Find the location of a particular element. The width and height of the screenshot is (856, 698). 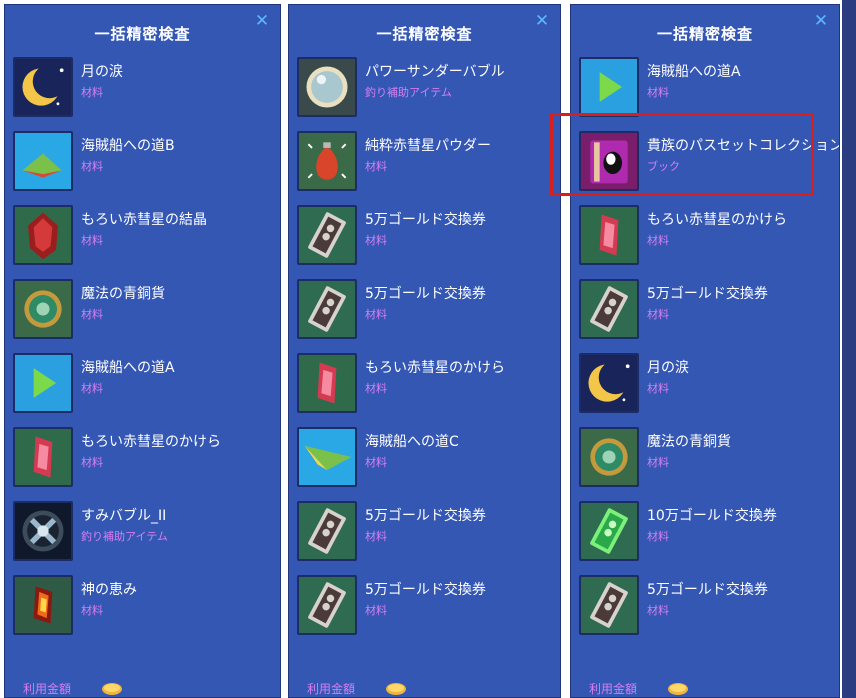

list-item: 純粋赤彗星パウダー 材料 is located at coordinates (422, 163).